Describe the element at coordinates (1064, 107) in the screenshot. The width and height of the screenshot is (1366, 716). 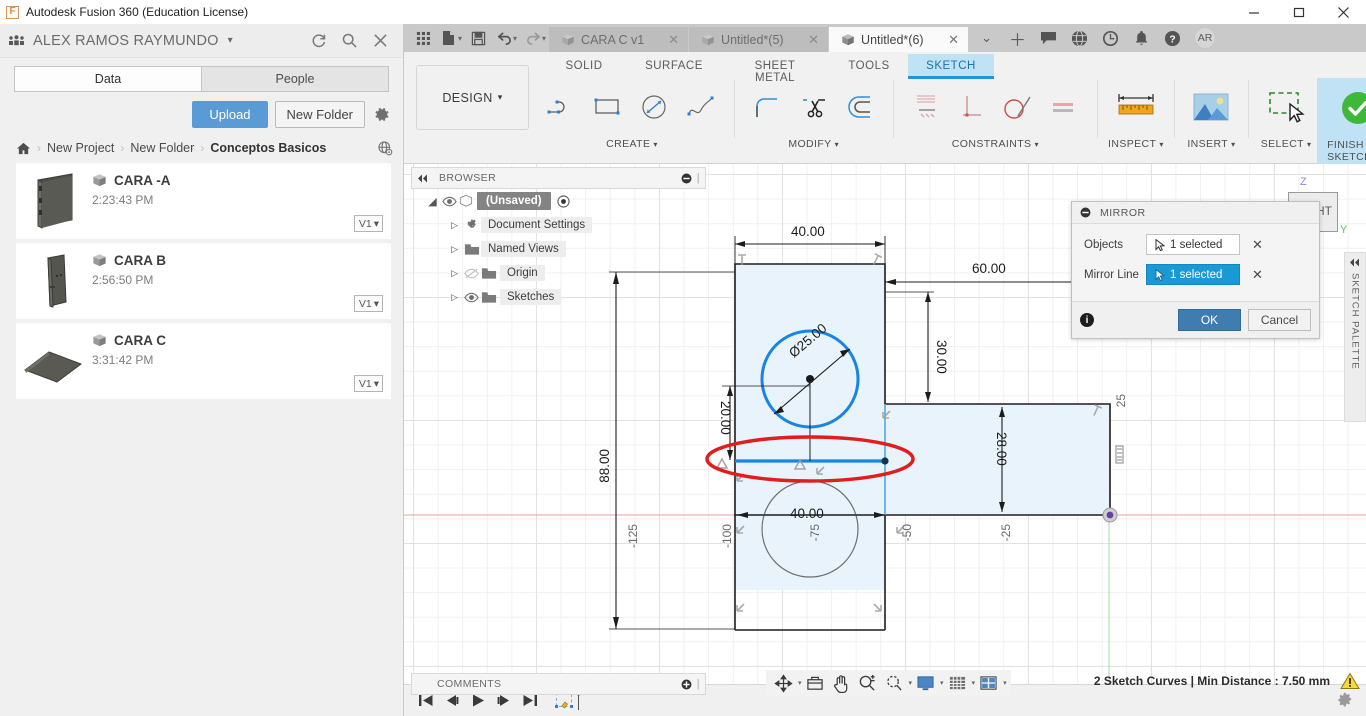
I see `equal-icon` at that location.